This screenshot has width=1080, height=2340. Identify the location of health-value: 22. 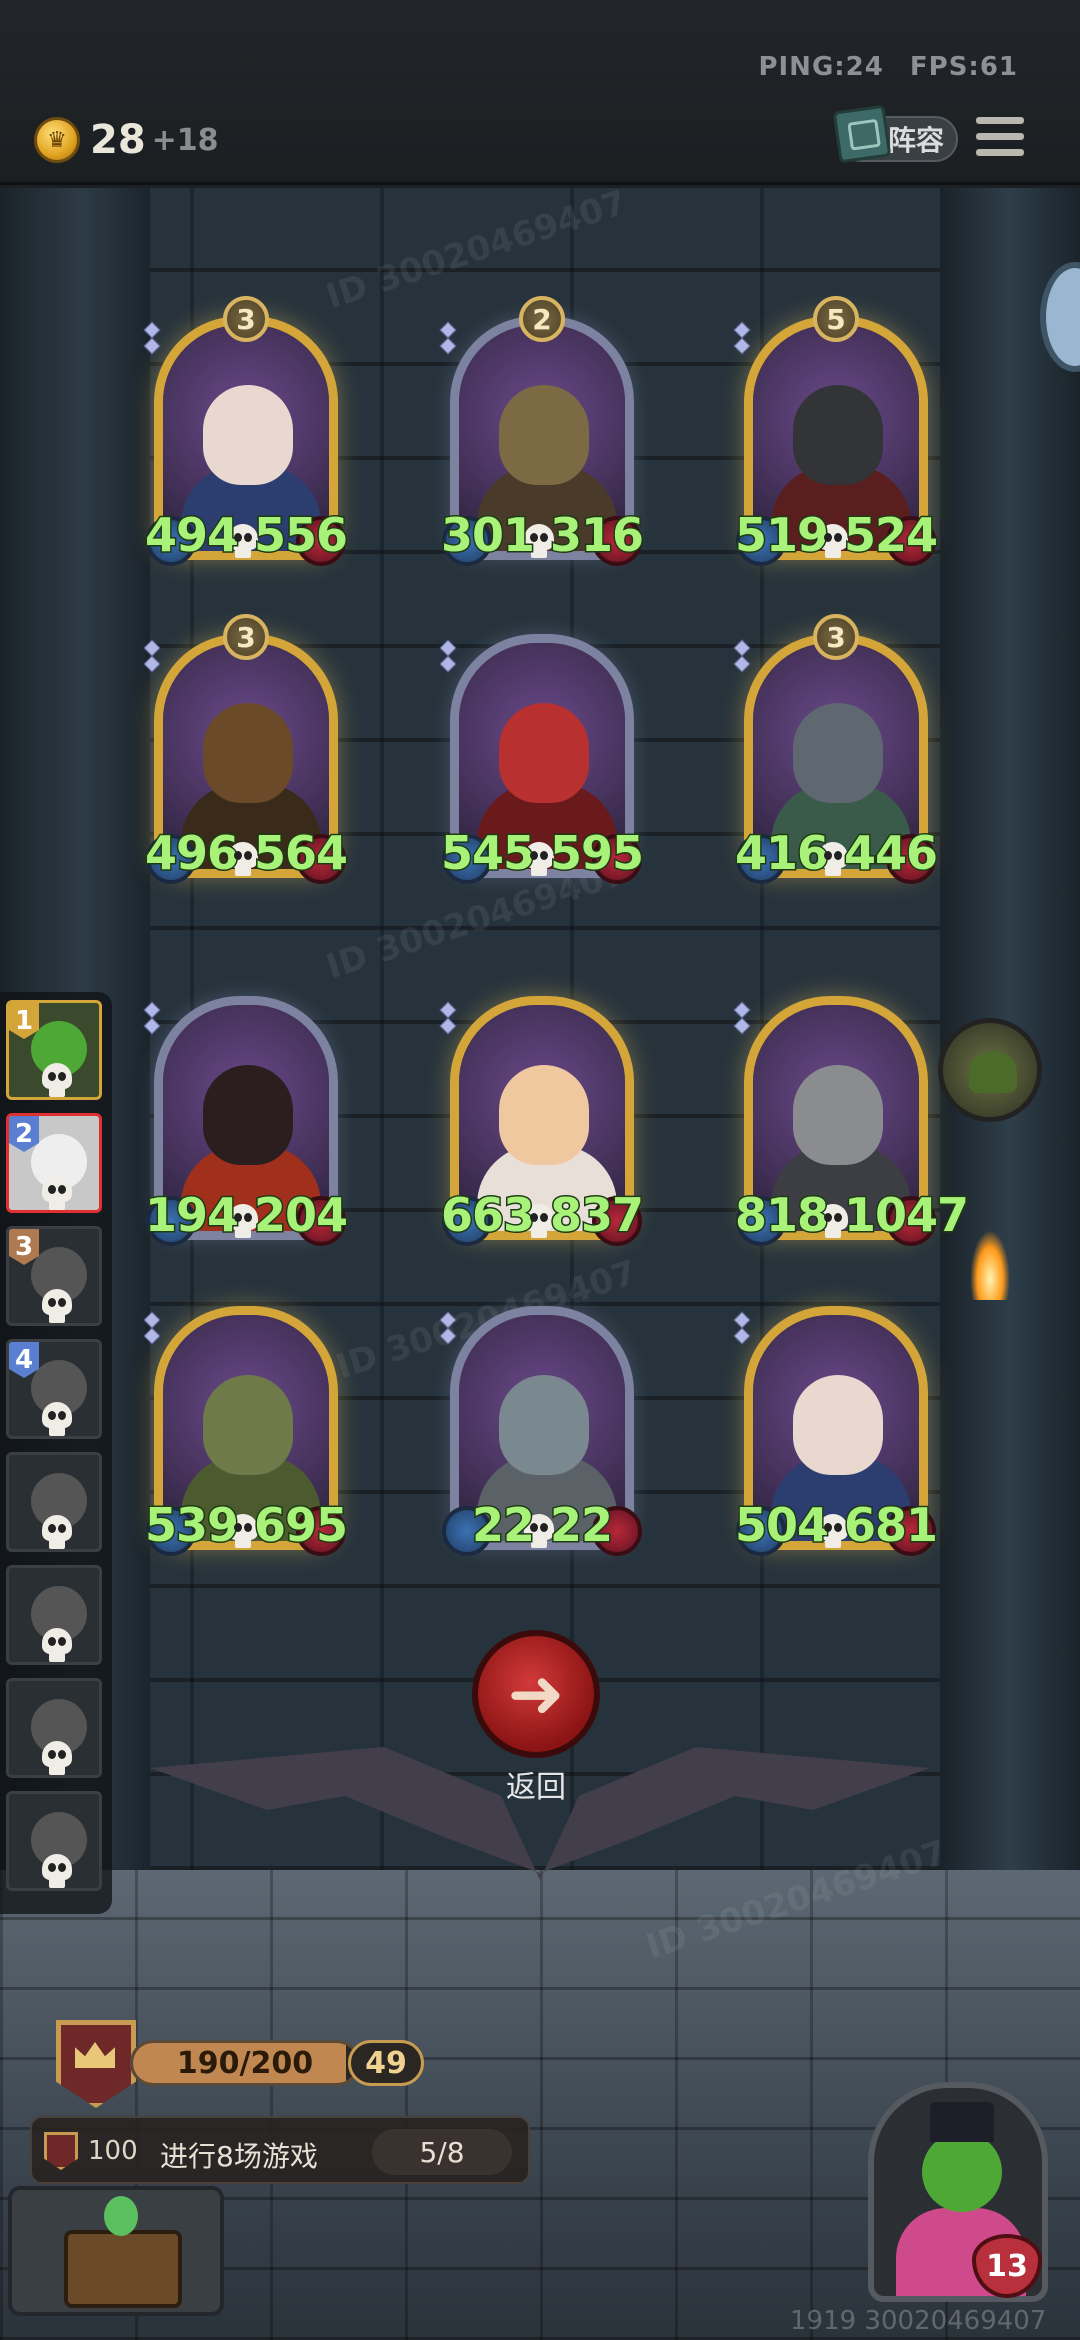
(581, 1525).